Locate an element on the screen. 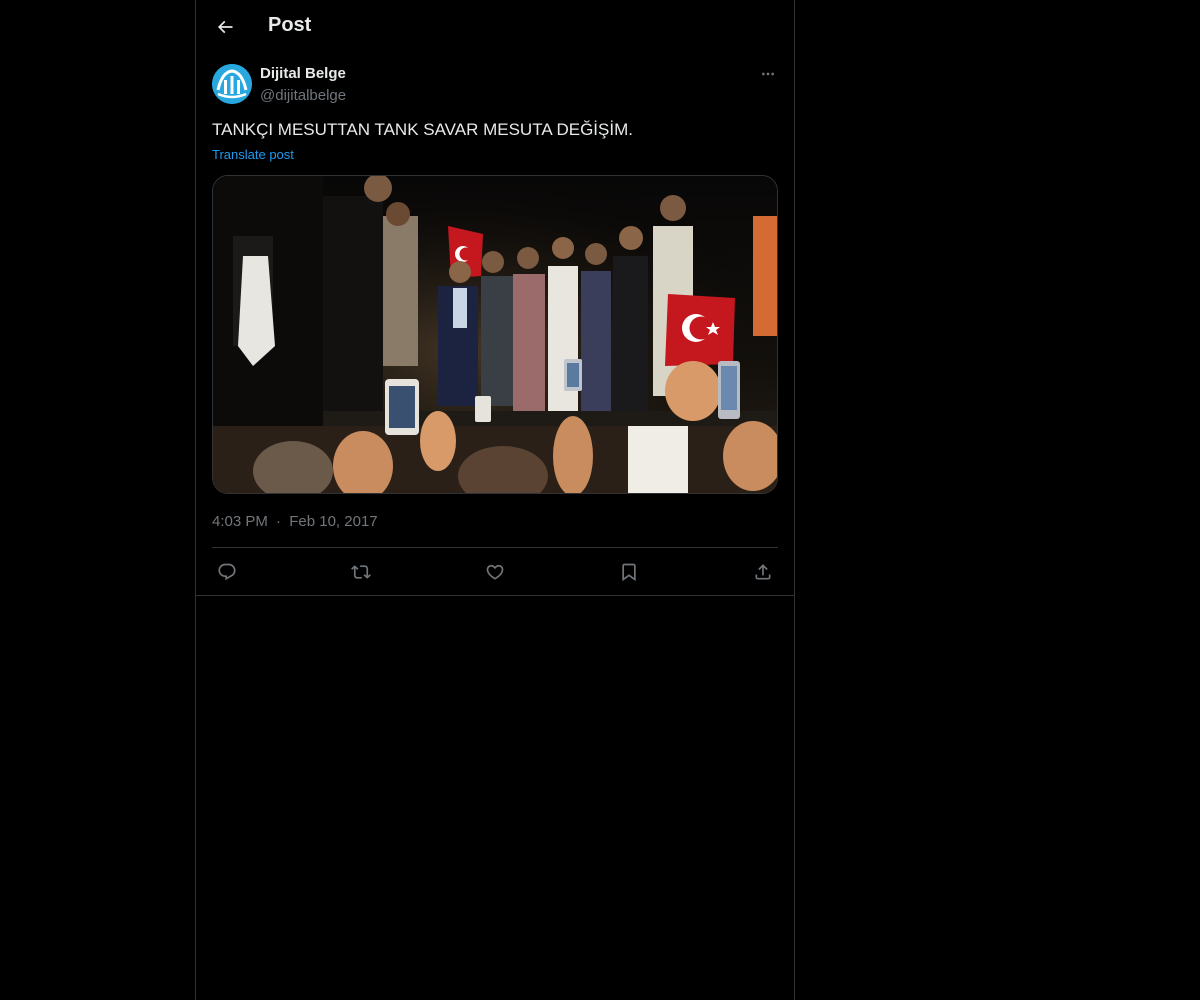  avatar is located at coordinates (232, 84).